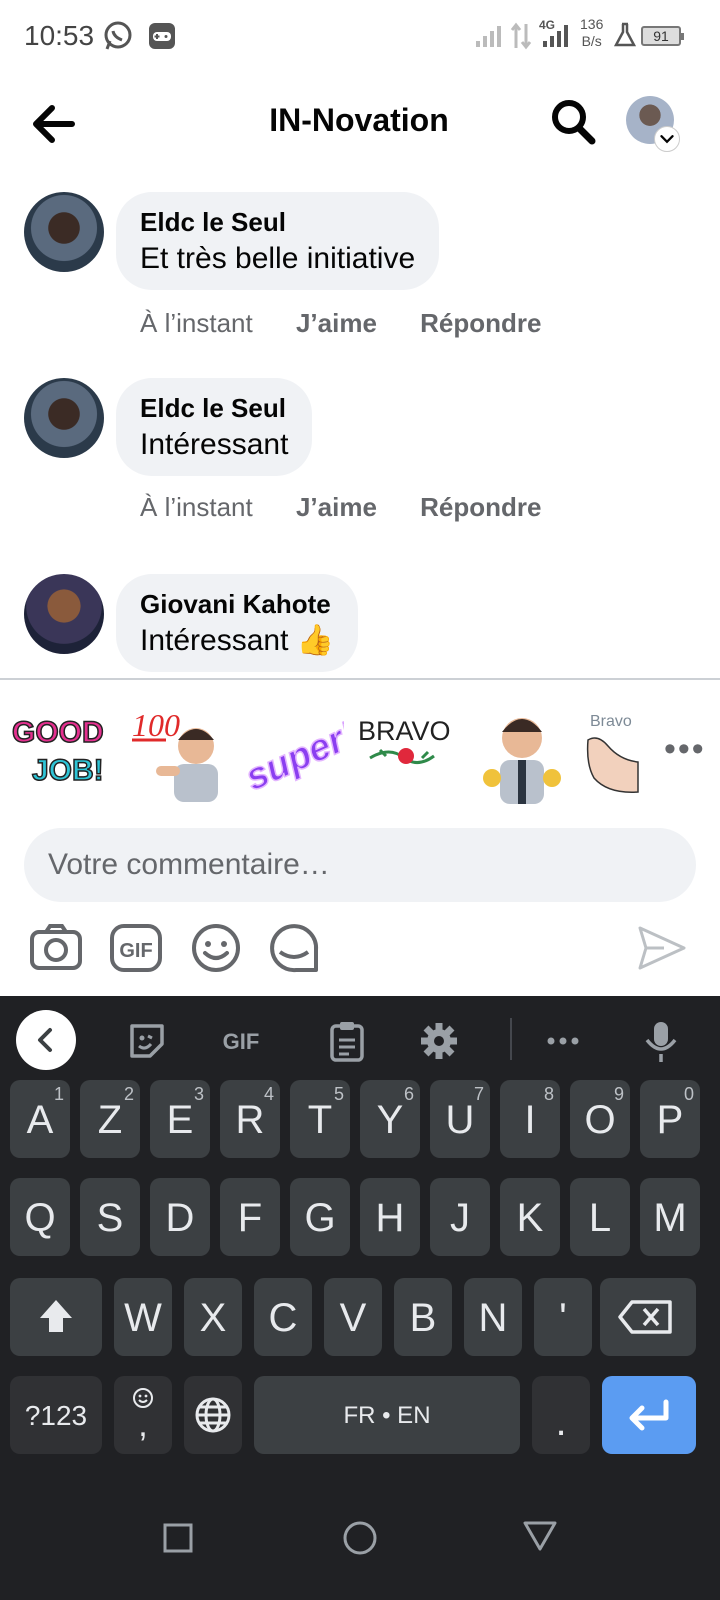 This screenshot has height=1600, width=720. I want to click on comment-bubble: Giovani Kahote Intéressant 👍, so click(237, 623).